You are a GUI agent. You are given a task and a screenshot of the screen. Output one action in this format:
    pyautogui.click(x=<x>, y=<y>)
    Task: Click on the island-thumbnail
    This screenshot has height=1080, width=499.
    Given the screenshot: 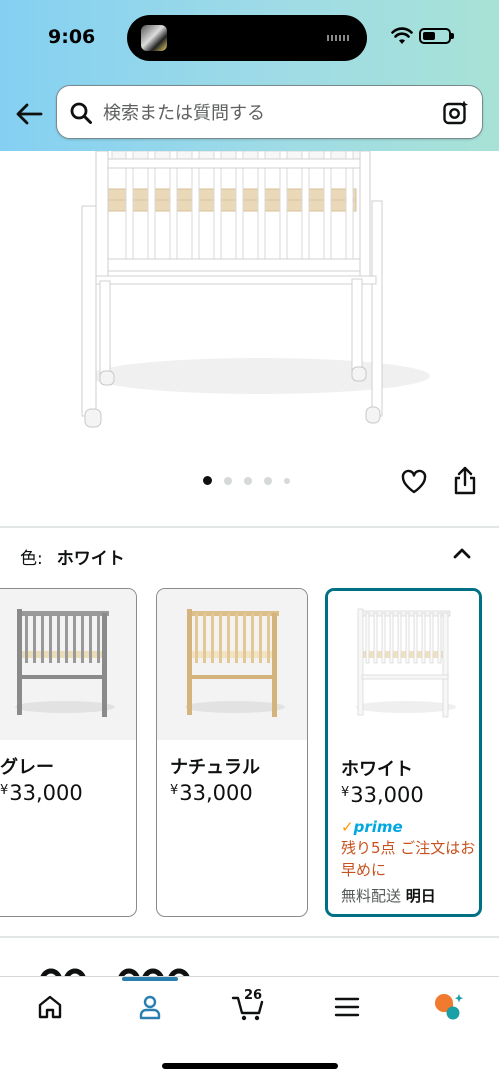 What is the action you would take?
    pyautogui.click(x=154, y=38)
    